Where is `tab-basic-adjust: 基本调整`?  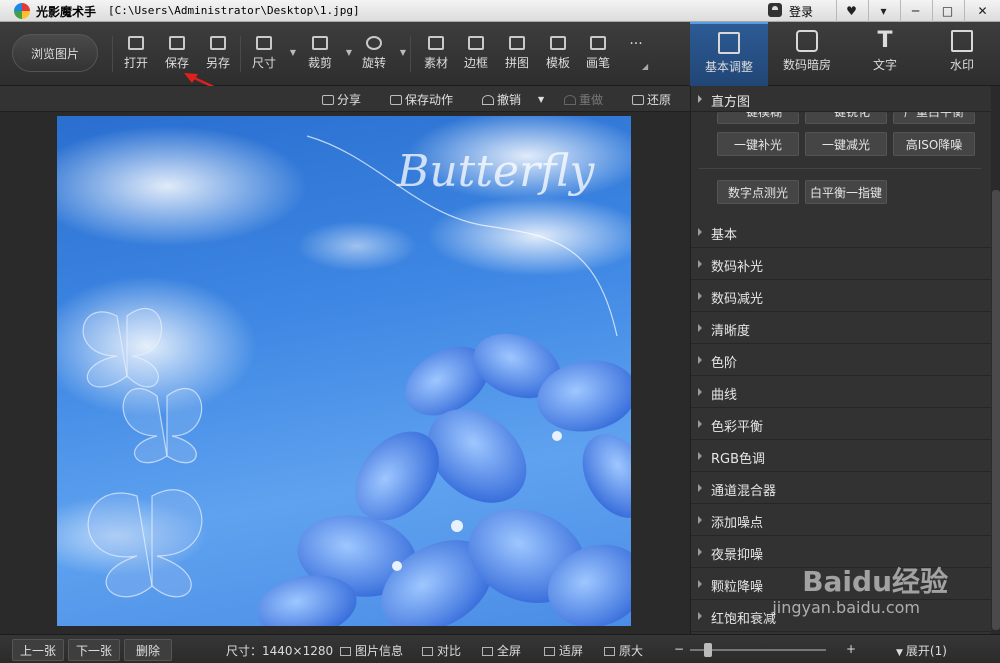 tab-basic-adjust: 基本调整 is located at coordinates (729, 54).